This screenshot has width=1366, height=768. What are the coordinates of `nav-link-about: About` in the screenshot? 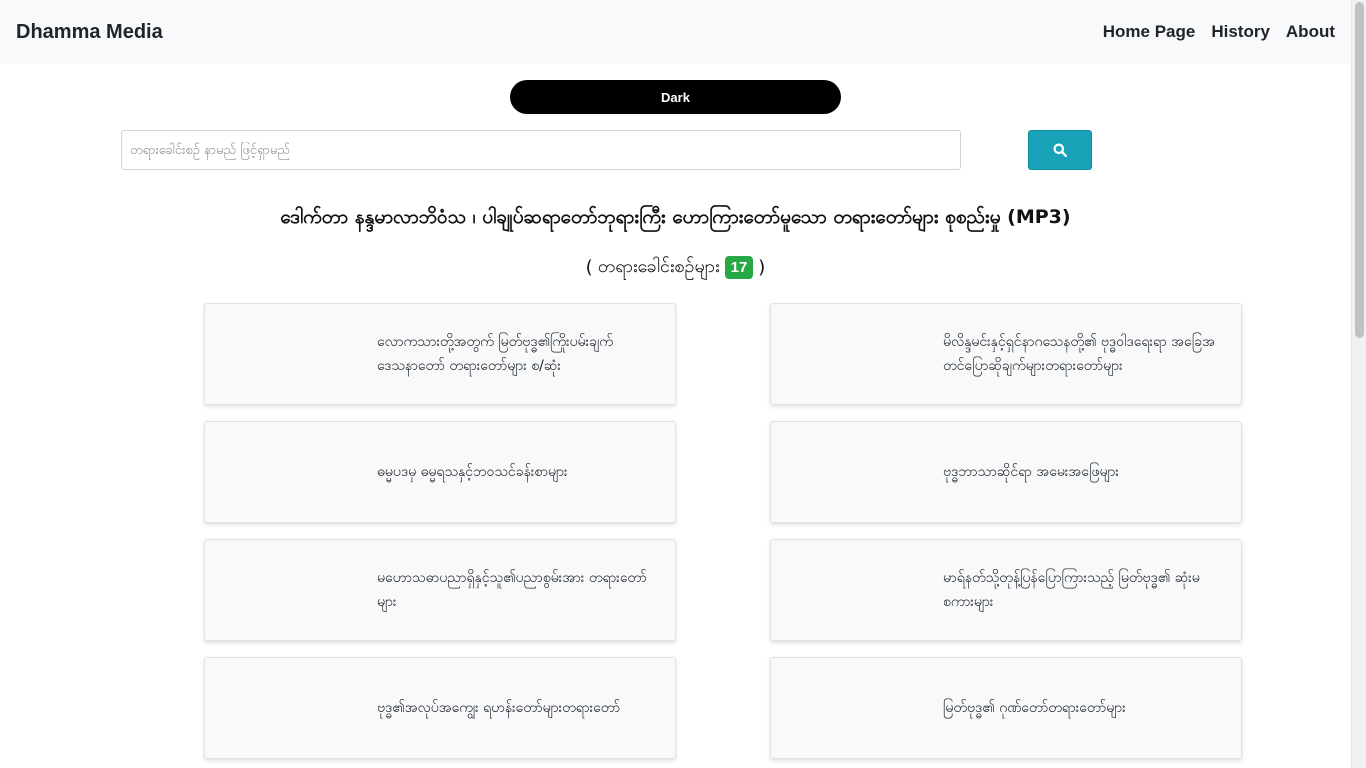 It's located at (1310, 32).